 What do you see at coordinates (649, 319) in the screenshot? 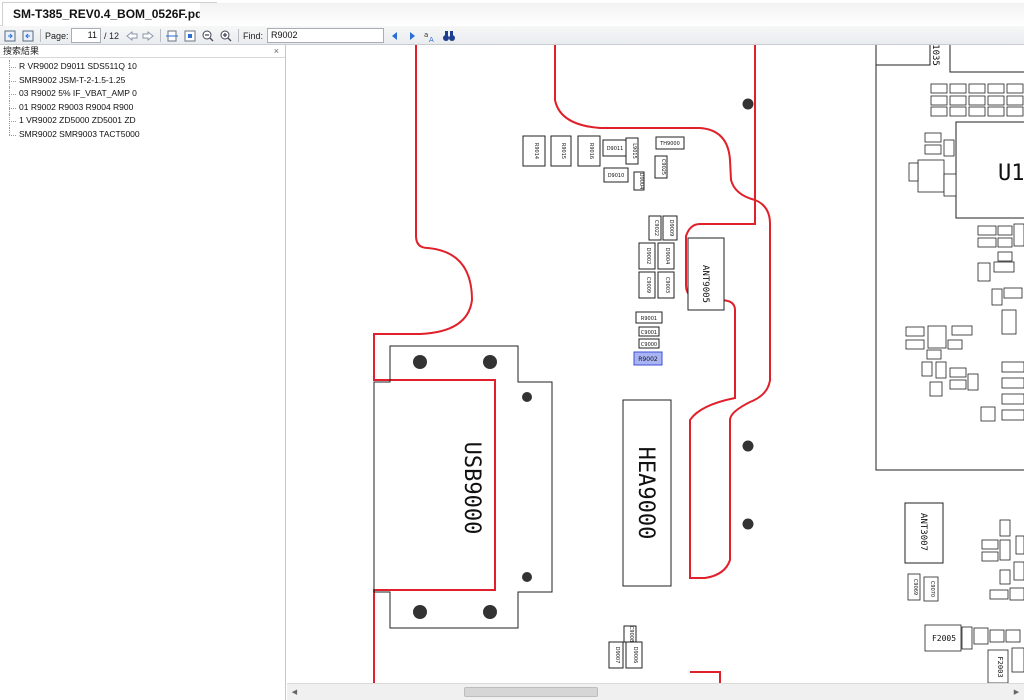
I see `r9001-label: R9001` at bounding box center [649, 319].